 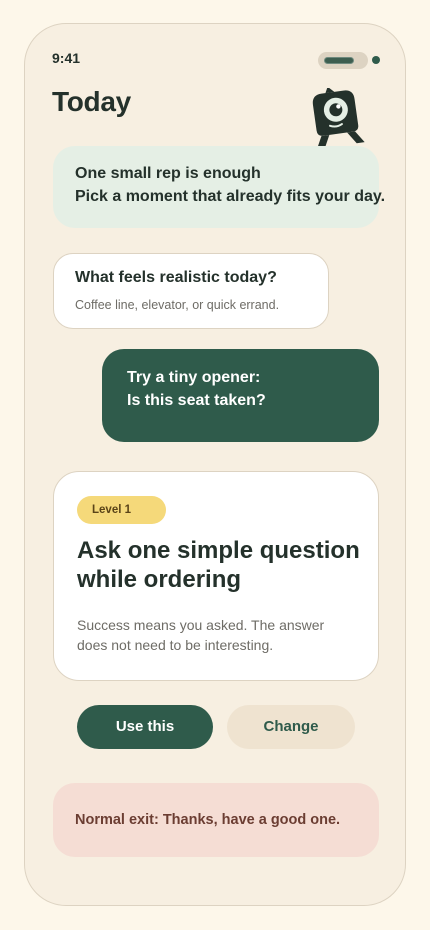 I want to click on question-title: What feels realistic today?, so click(x=176, y=277).